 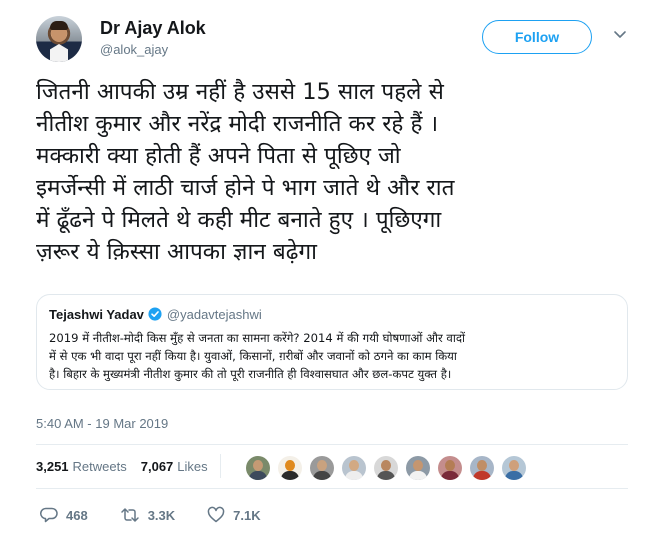 What do you see at coordinates (336, 40) in the screenshot?
I see `tweet-header: Dr Ajay Alok @alok_ajay Follow` at bounding box center [336, 40].